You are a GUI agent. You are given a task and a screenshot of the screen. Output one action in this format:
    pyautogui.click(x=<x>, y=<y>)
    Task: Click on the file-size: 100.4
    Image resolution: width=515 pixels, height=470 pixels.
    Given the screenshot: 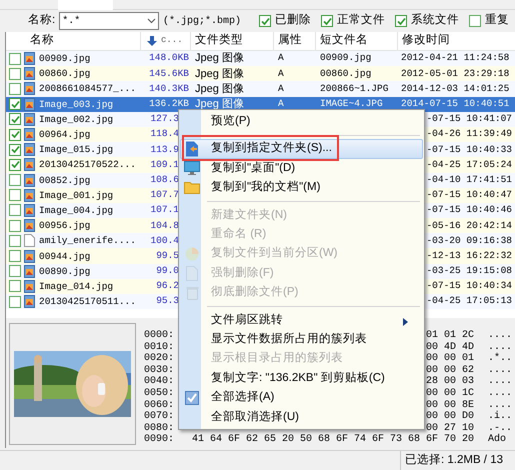 What is the action you would take?
    pyautogui.click(x=164, y=241)
    